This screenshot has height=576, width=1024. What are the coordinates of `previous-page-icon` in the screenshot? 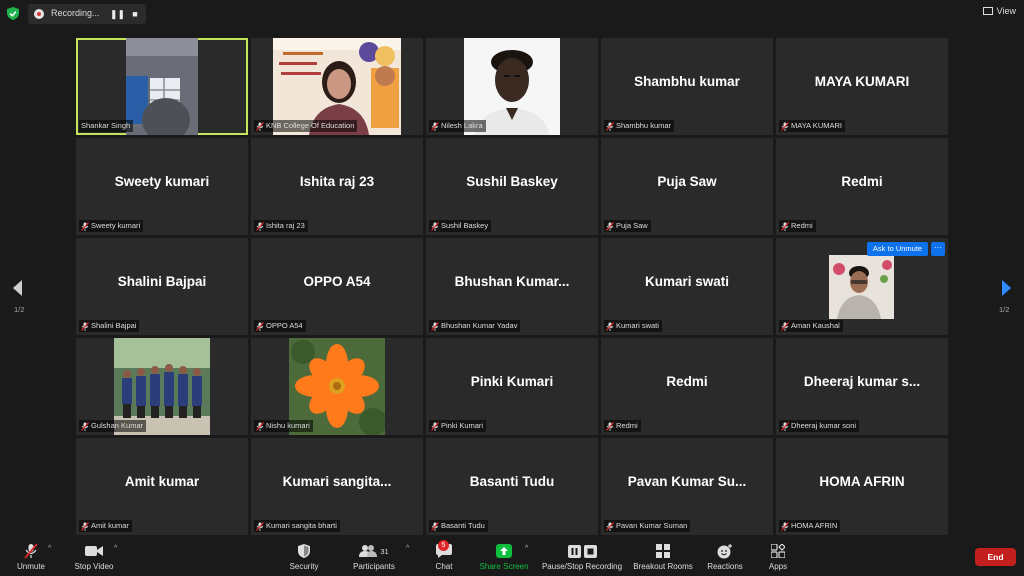 It's located at (18, 288).